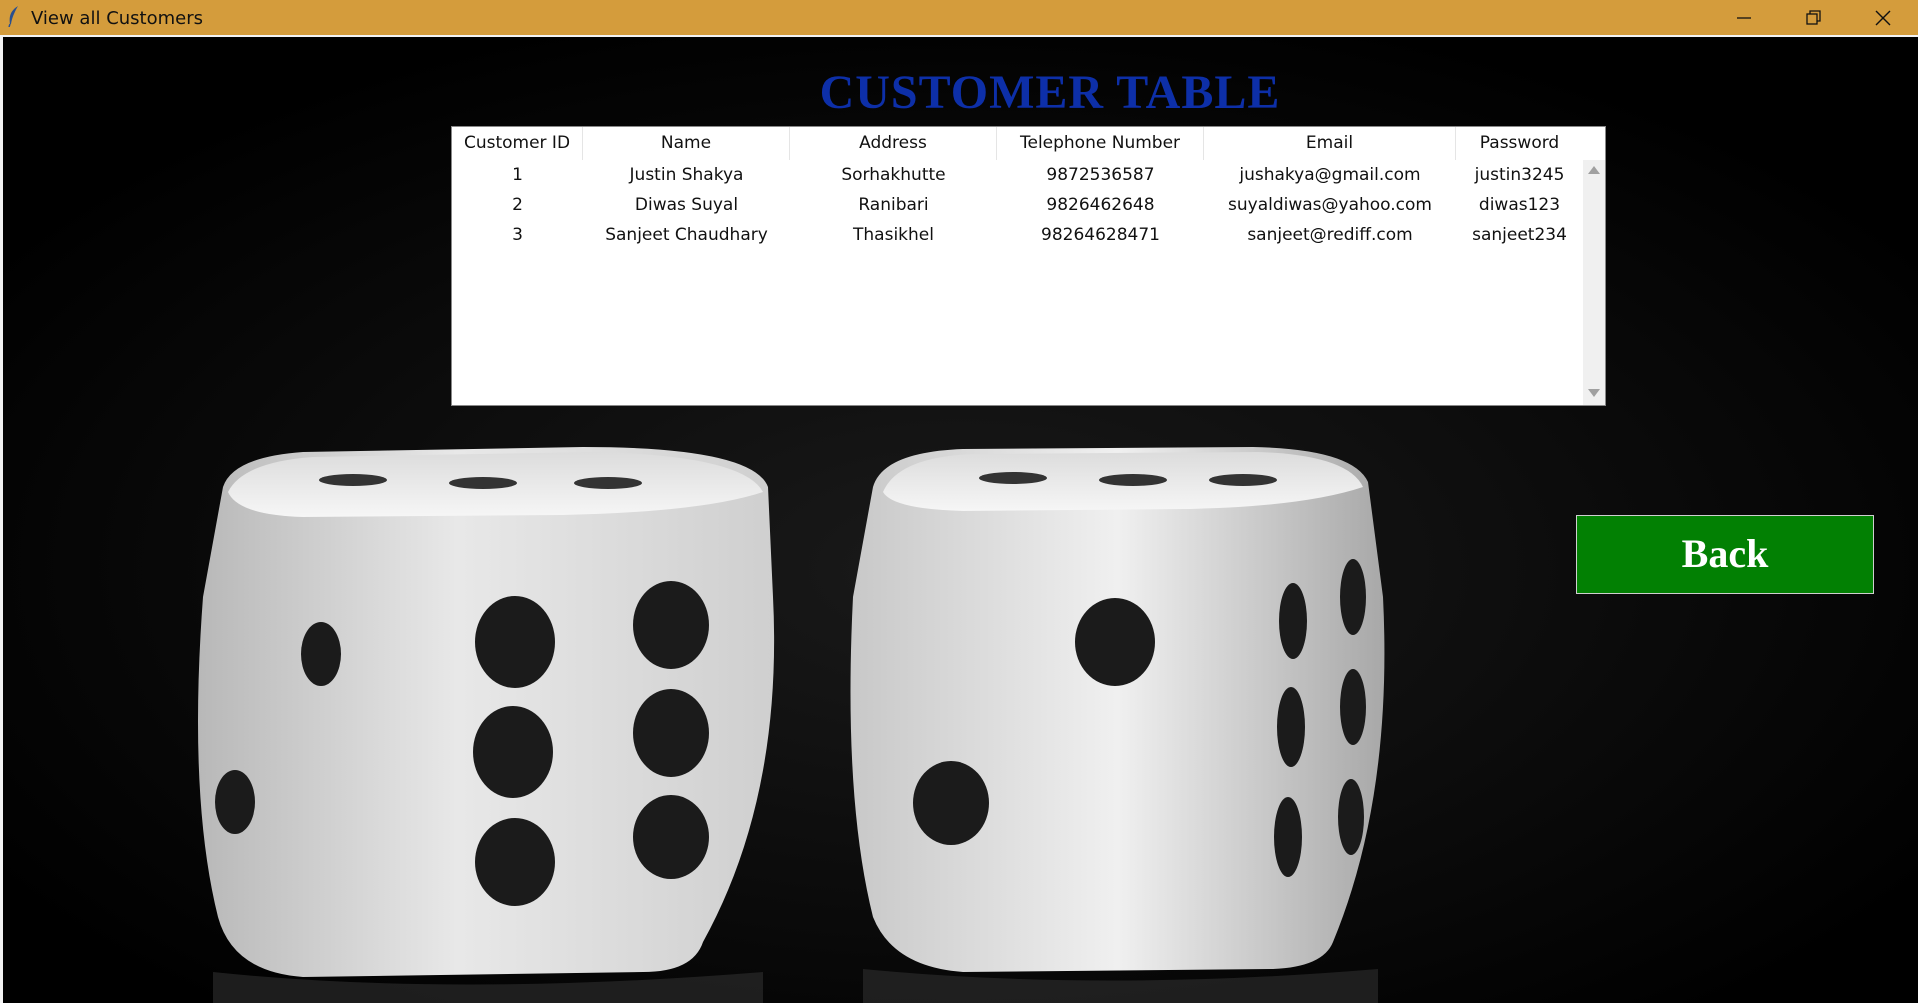 The width and height of the screenshot is (1918, 1003). What do you see at coordinates (893, 235) in the screenshot?
I see `cell-address: Thasikhel` at bounding box center [893, 235].